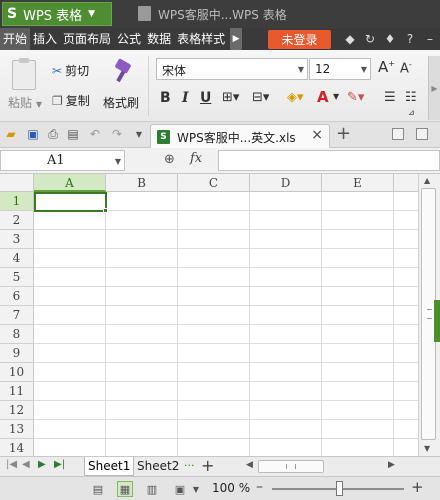 This screenshot has height=500, width=440. Describe the element at coordinates (196, 489) in the screenshot. I see `view-dropdown-icon: ▼` at that location.